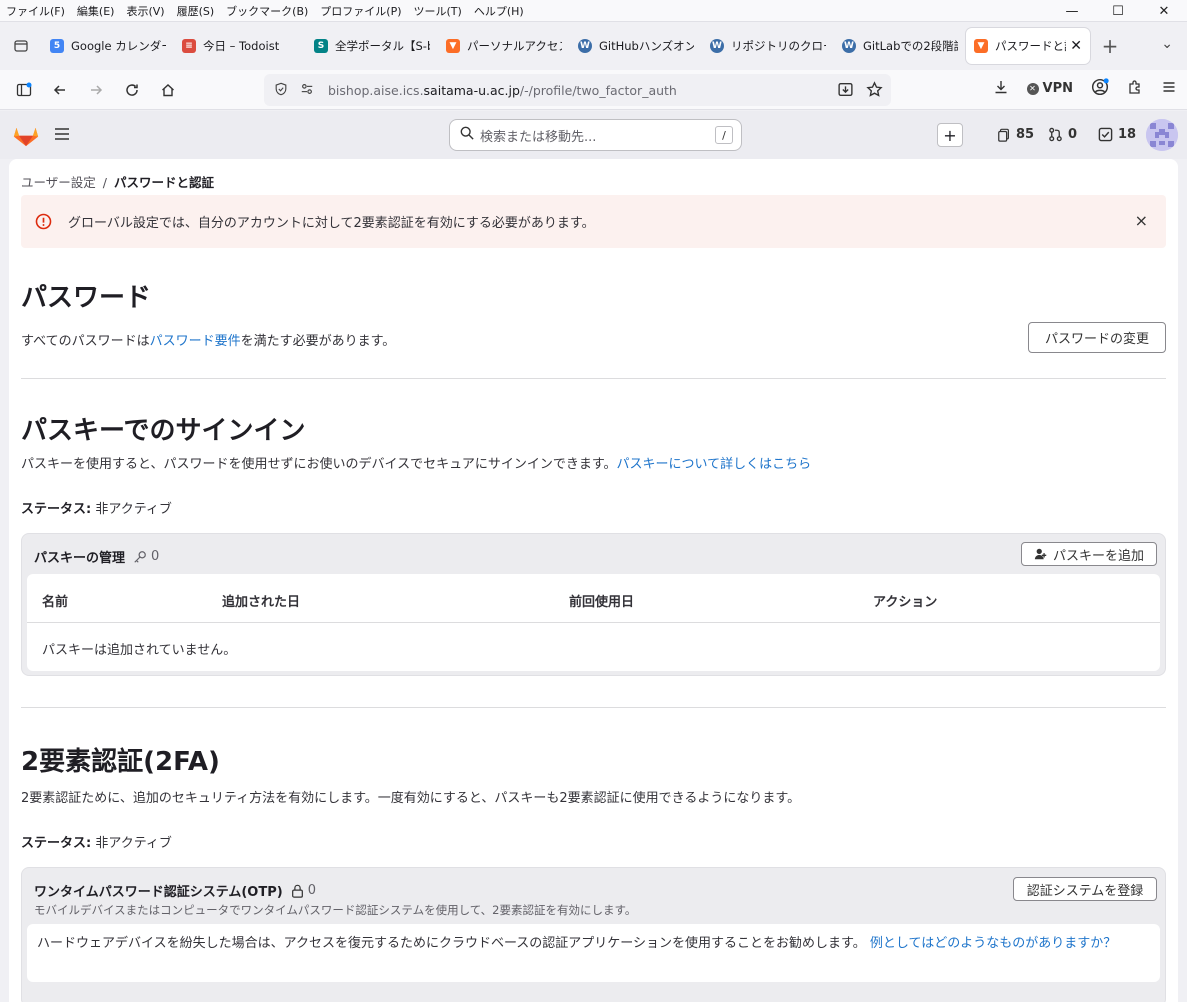 The height and width of the screenshot is (1002, 1187). Describe the element at coordinates (21, 46) in the screenshot. I see `tab-list-icon` at that location.